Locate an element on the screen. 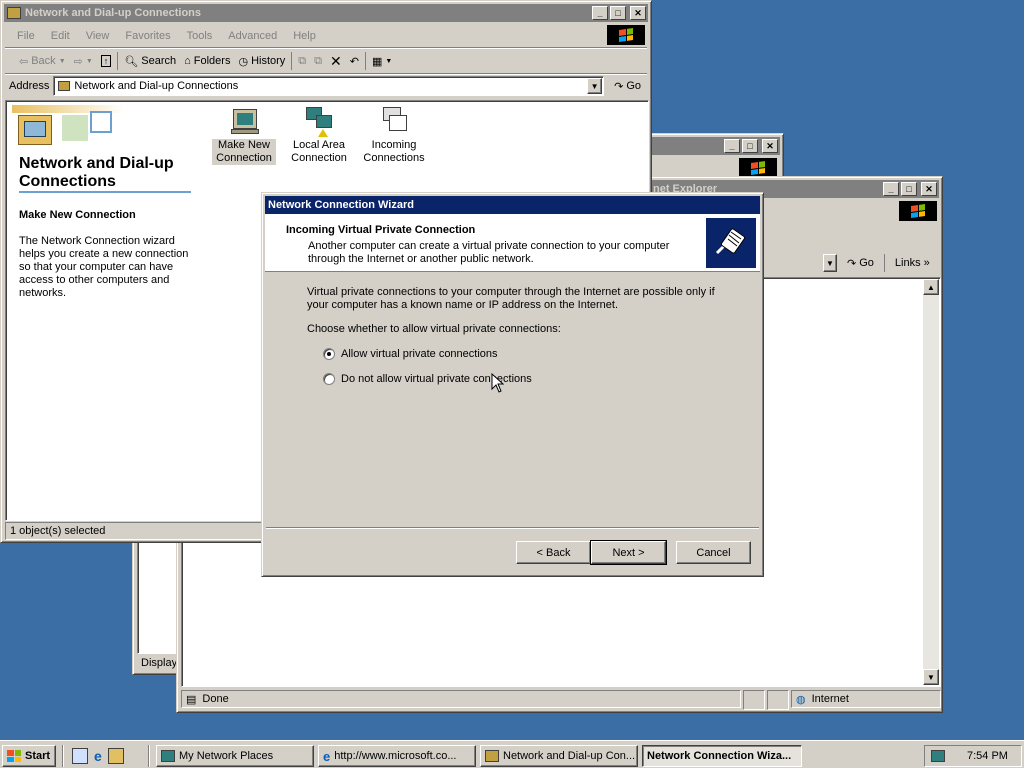  history-button: ◷ History is located at coordinates (261, 61).